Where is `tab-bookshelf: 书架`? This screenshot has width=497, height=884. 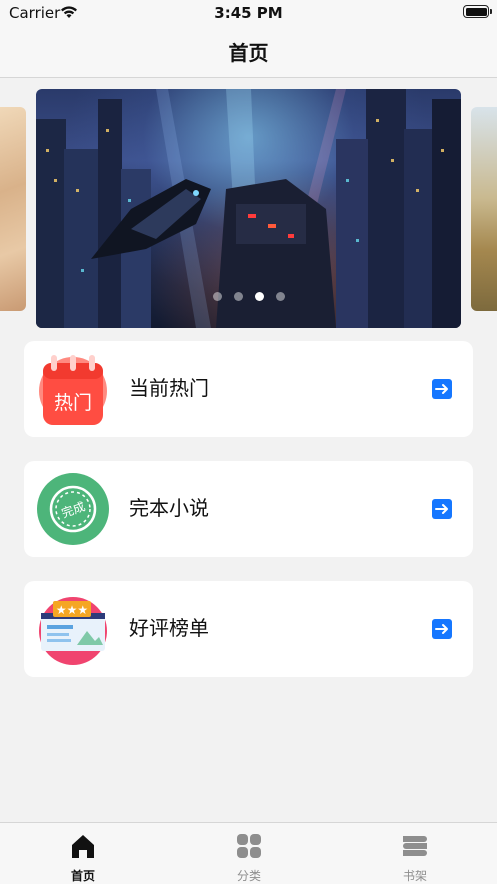
tab-bookshelf: 书架 is located at coordinates (414, 853).